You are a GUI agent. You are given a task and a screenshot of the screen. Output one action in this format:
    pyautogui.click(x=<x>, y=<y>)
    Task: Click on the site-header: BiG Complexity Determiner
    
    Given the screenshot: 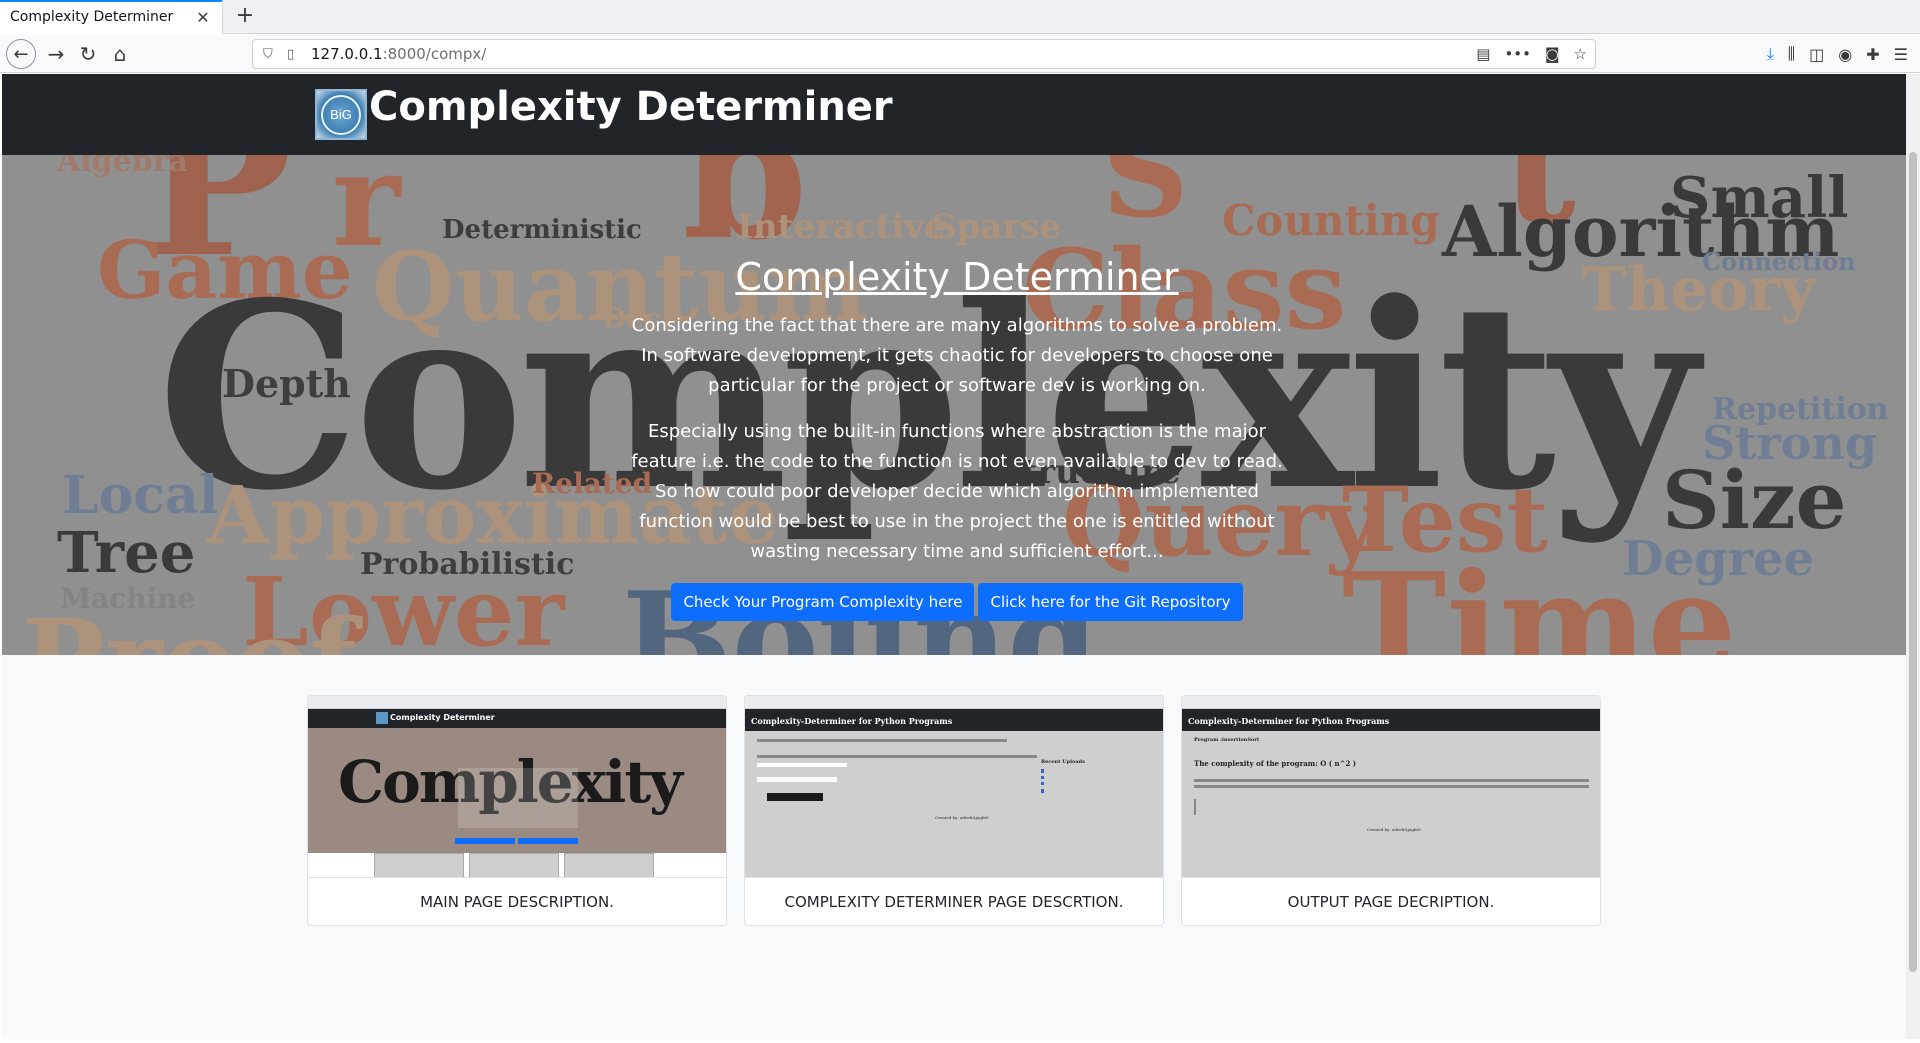 What is the action you would take?
    pyautogui.click(x=954, y=114)
    